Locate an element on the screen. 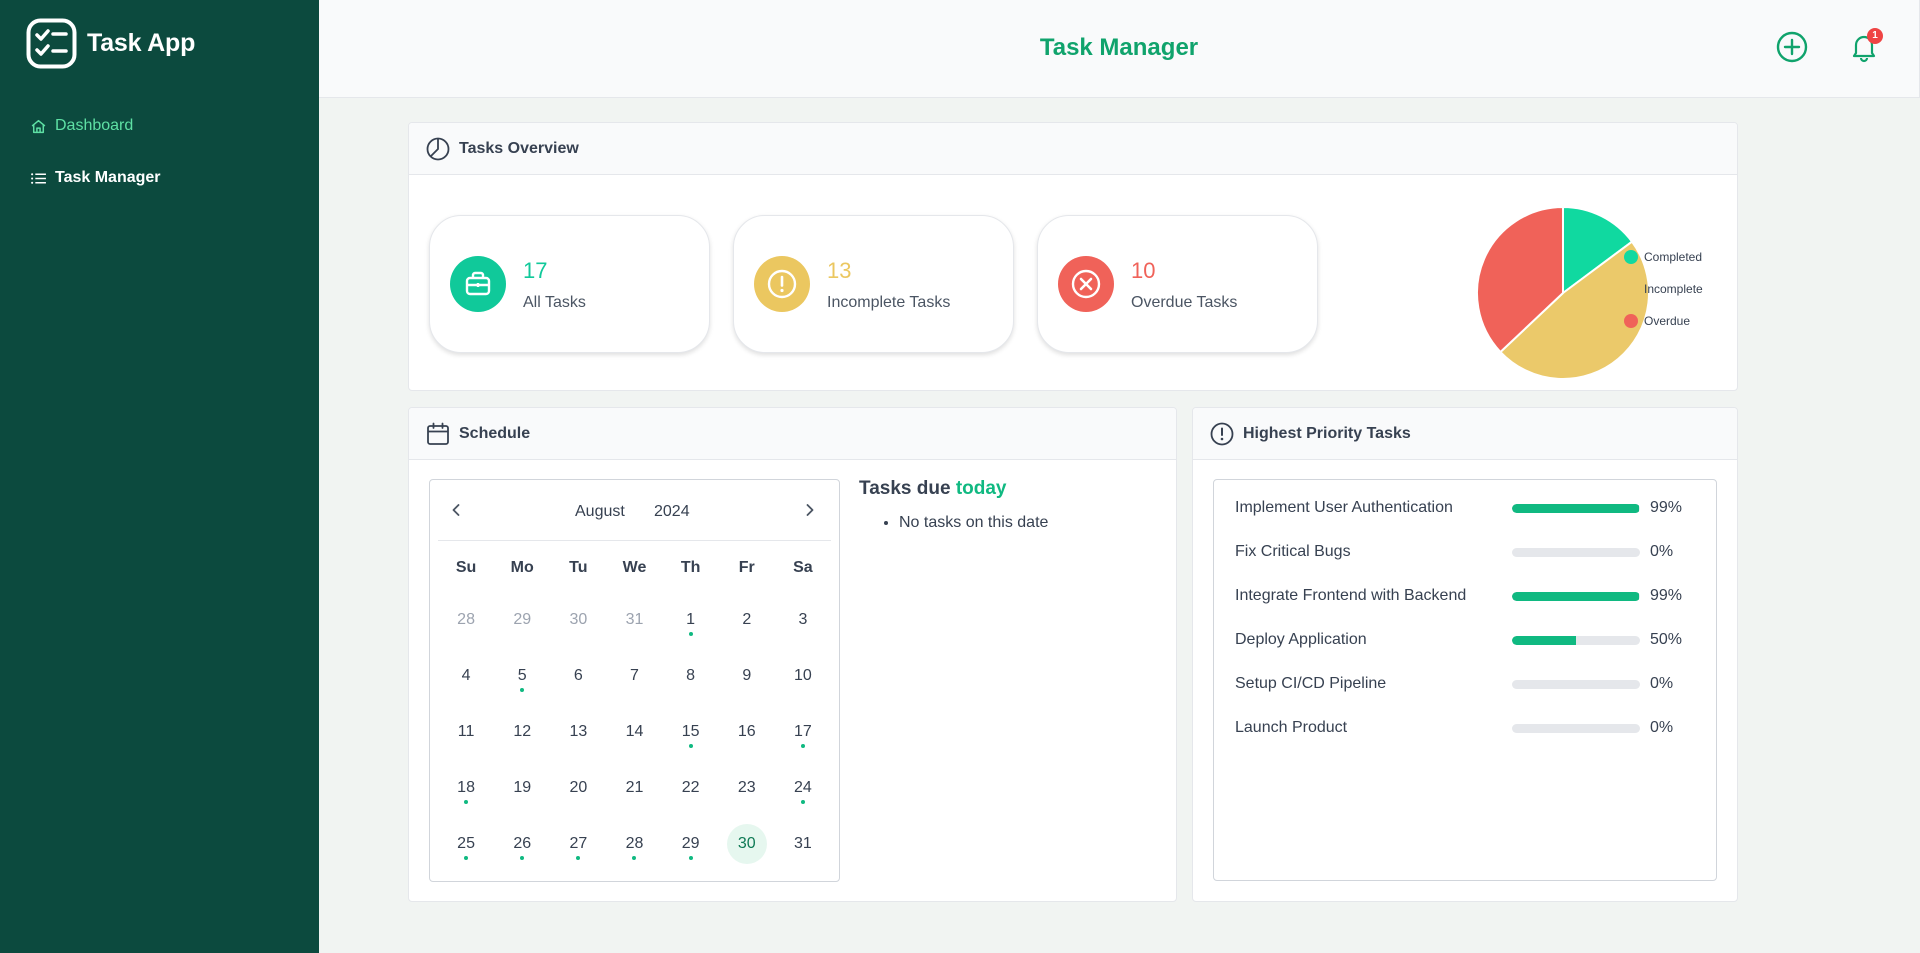 The image size is (1920, 953). calendar-day: 3 is located at coordinates (803, 620).